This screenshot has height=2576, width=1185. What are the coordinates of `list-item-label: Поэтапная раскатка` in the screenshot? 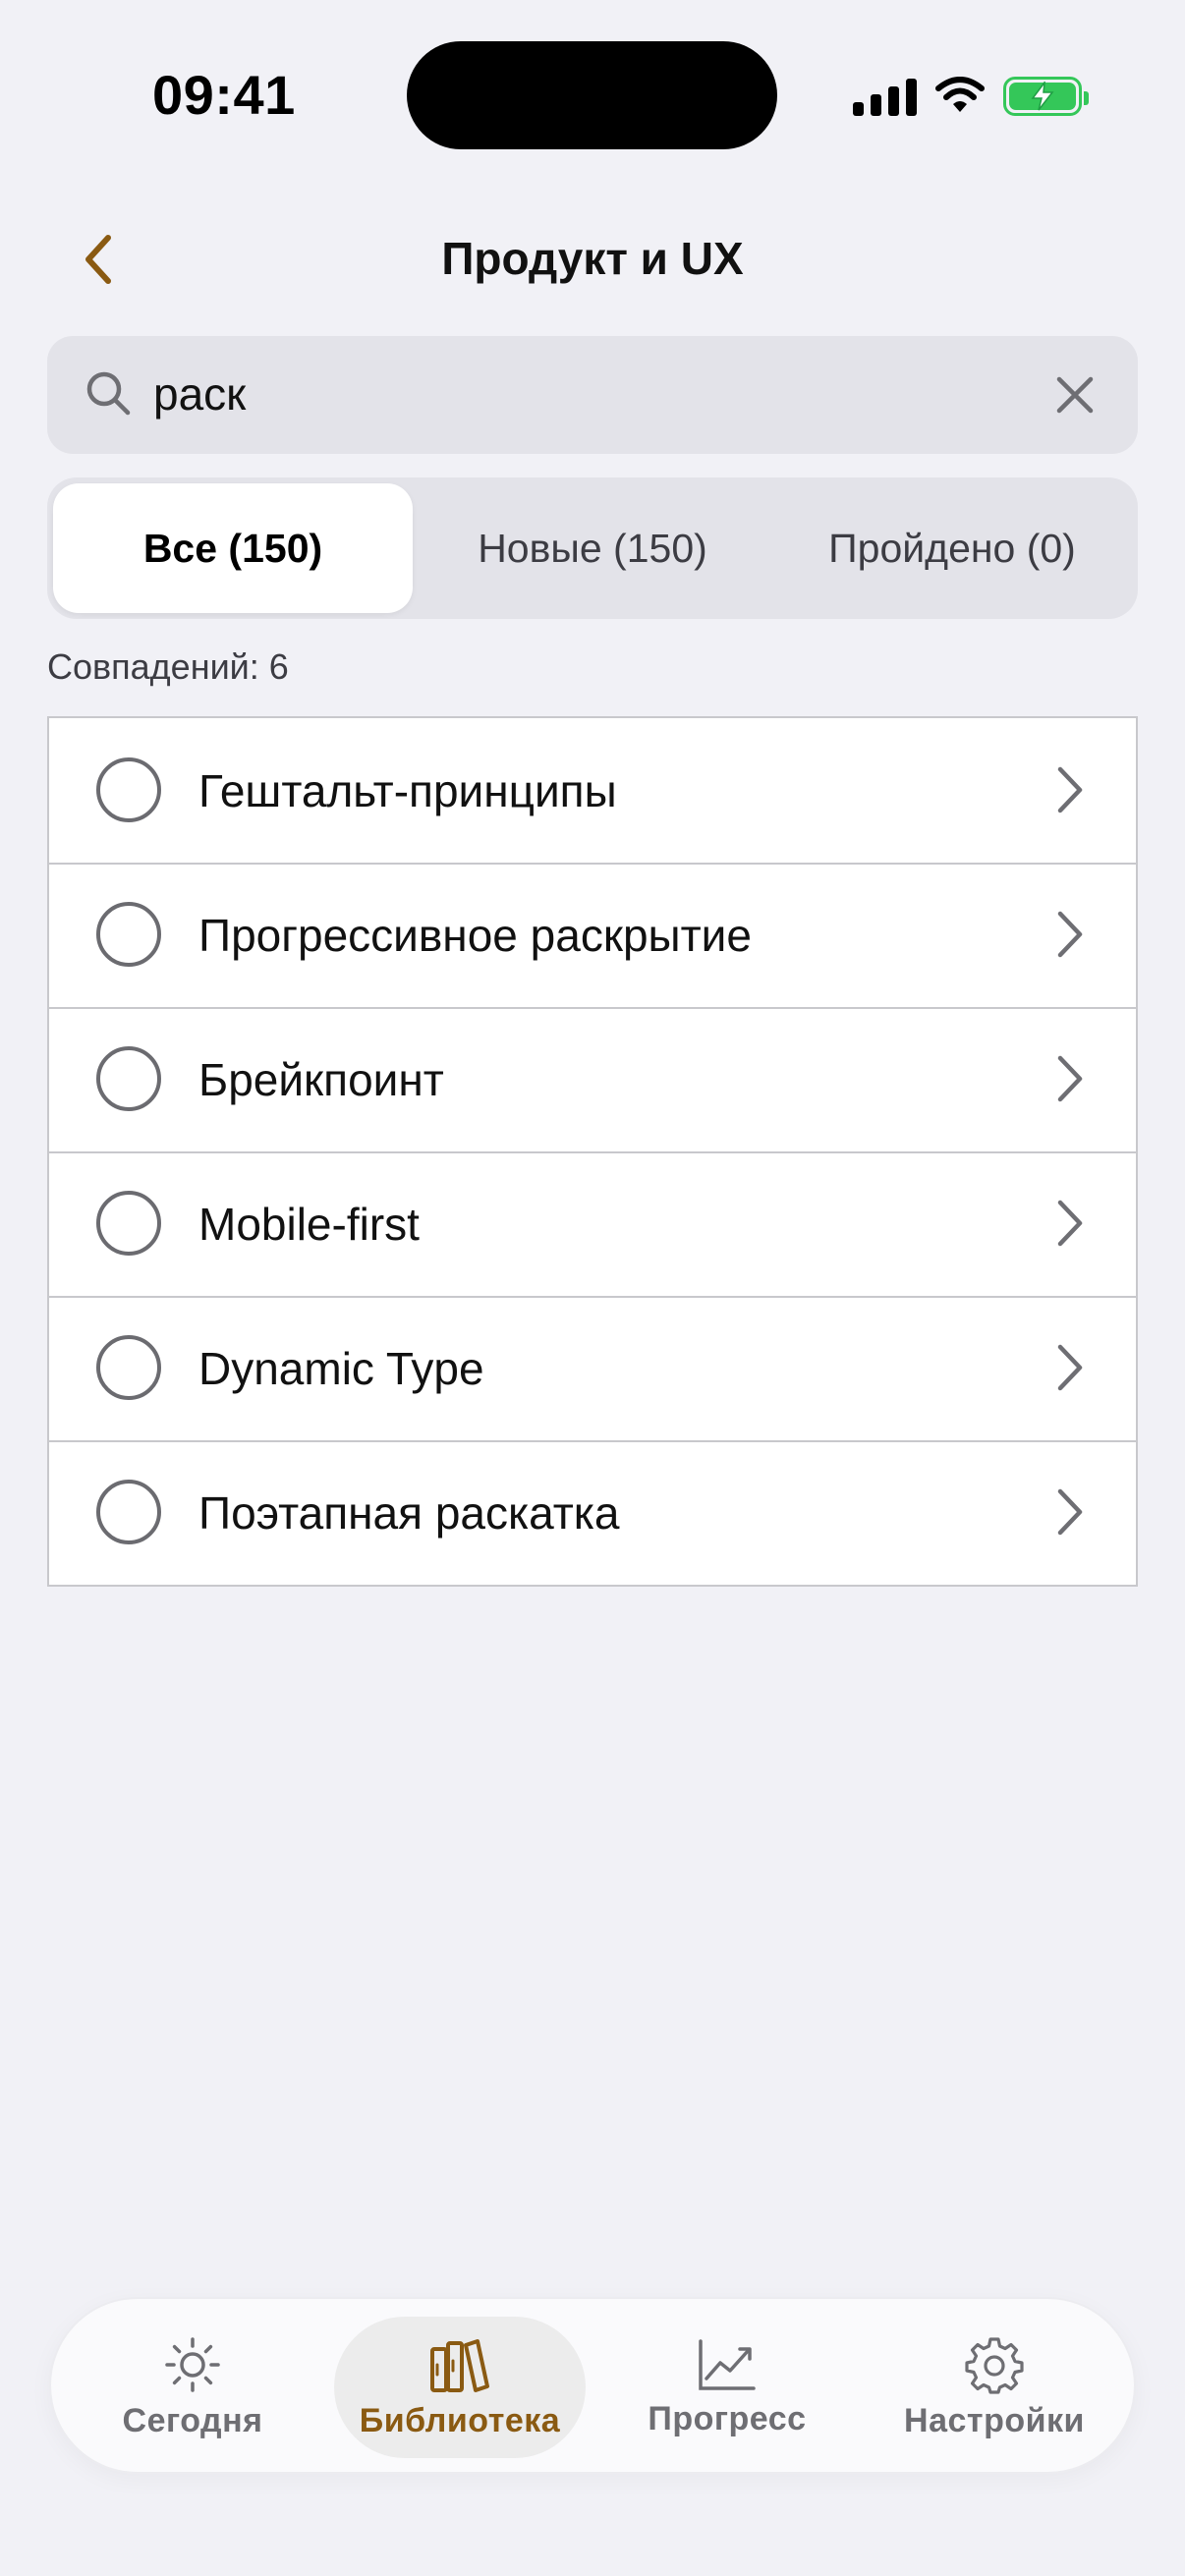 It's located at (409, 1512).